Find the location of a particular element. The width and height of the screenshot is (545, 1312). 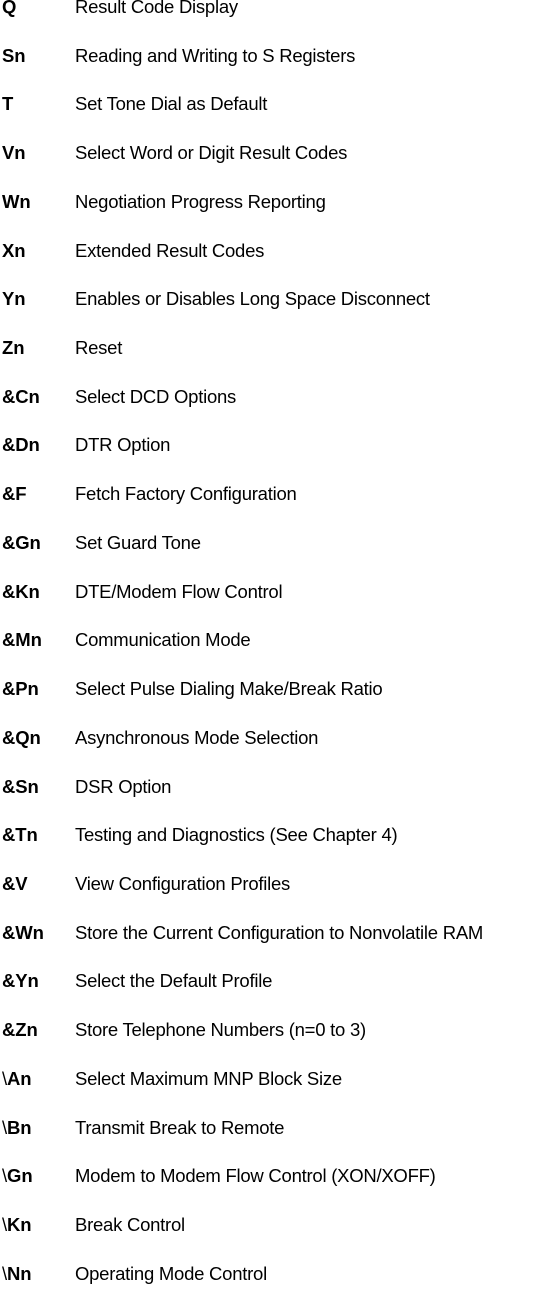

command-code: &Kn is located at coordinates (21, 591).